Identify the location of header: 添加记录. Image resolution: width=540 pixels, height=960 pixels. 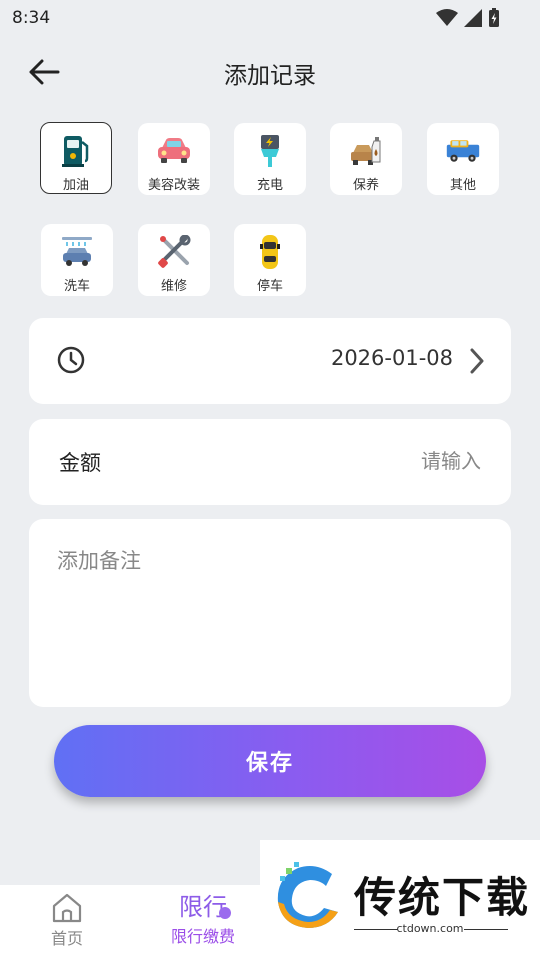
(270, 72).